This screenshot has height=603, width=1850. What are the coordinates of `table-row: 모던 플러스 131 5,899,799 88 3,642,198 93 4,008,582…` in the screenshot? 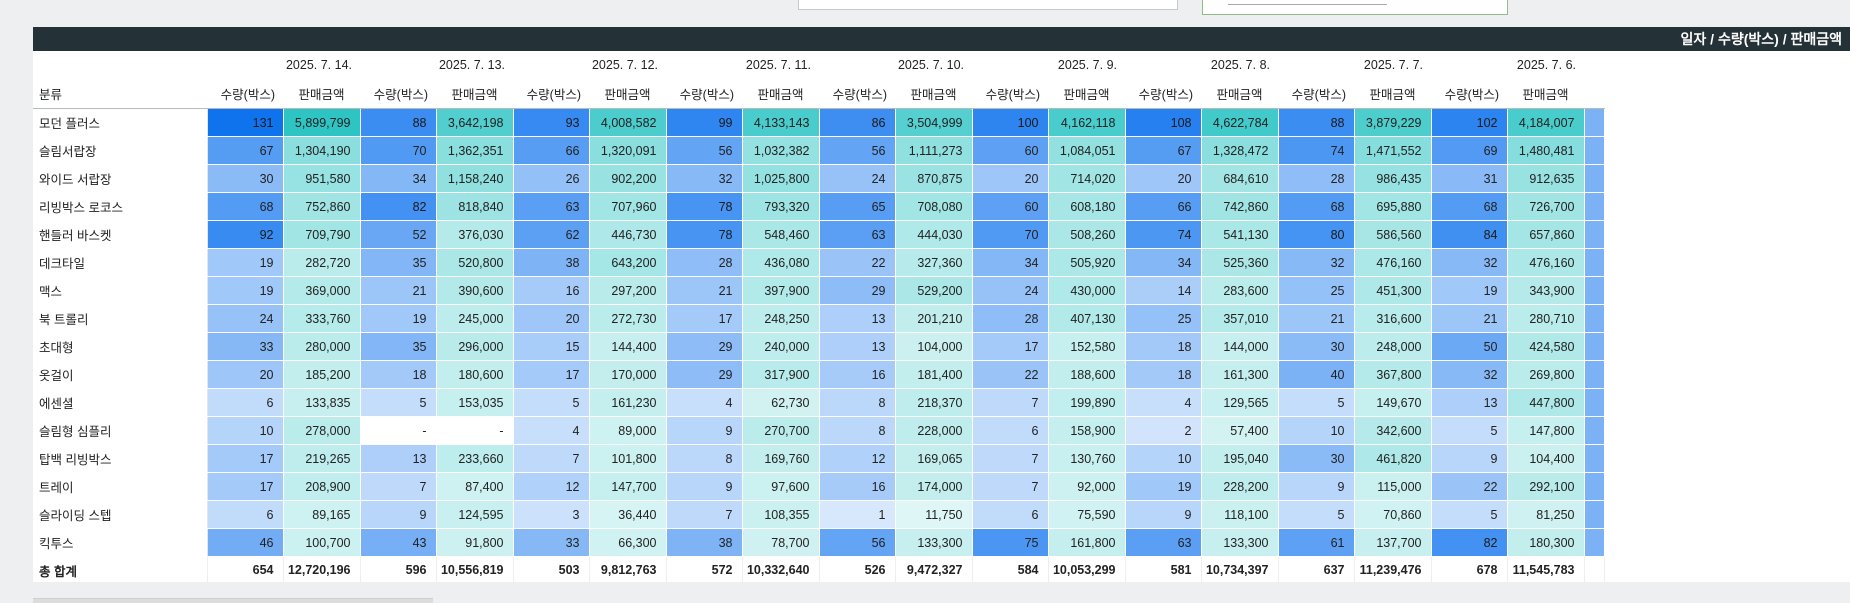 It's located at (819, 122).